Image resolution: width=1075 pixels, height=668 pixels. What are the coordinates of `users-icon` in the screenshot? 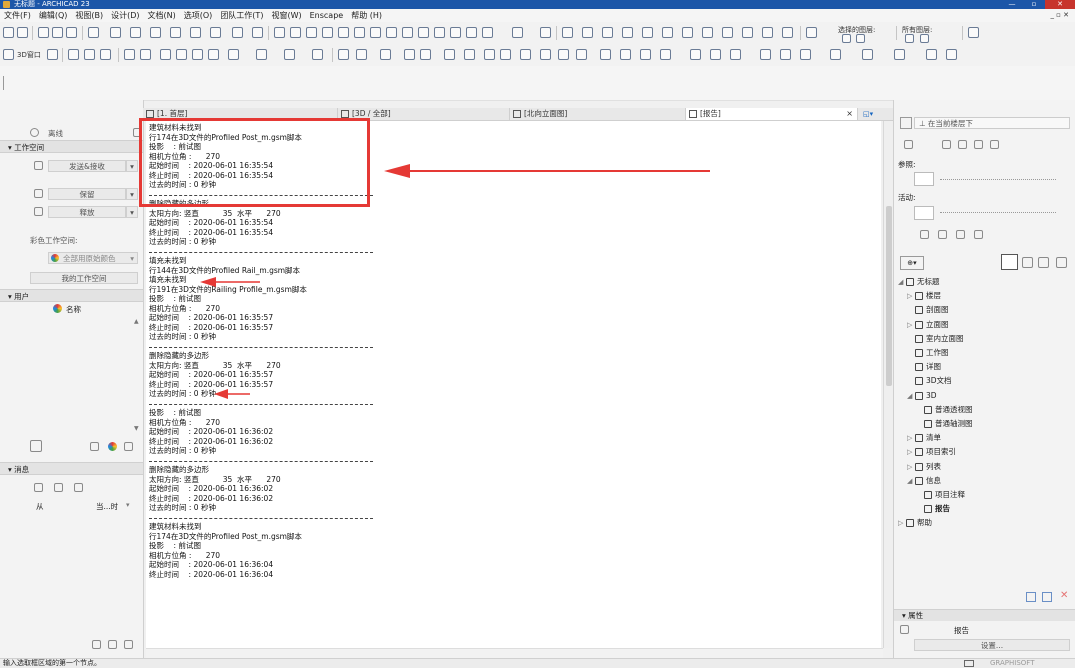 It's located at (94, 446).